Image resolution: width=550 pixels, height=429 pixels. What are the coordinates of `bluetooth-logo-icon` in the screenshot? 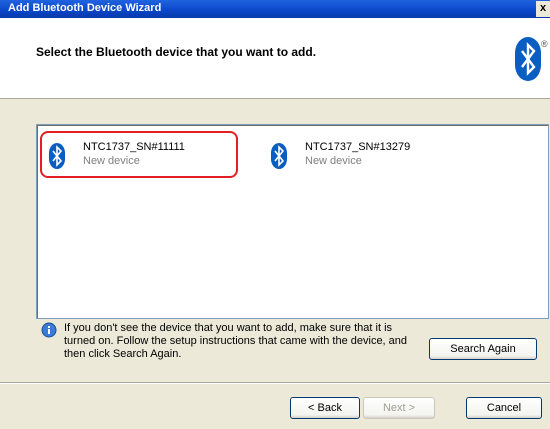 It's located at (528, 59).